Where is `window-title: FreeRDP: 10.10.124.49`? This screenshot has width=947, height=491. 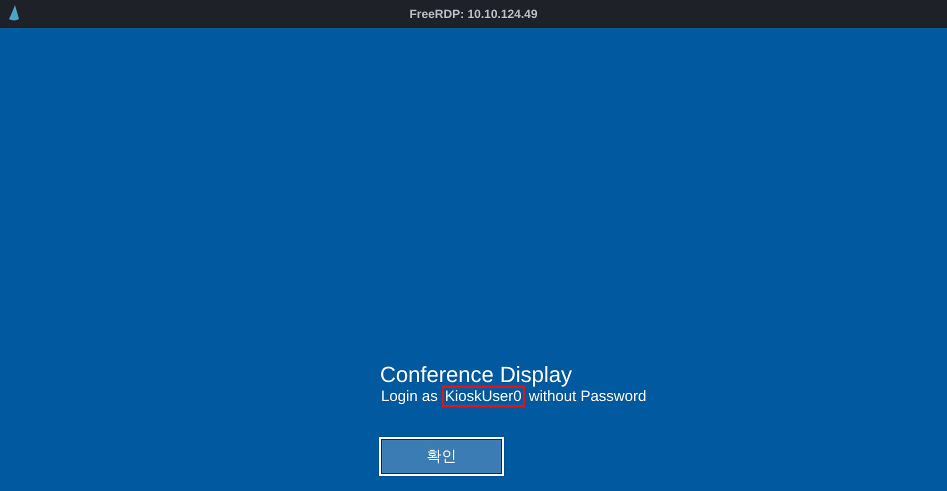
window-title: FreeRDP: 10.10.124.49 is located at coordinates (473, 14).